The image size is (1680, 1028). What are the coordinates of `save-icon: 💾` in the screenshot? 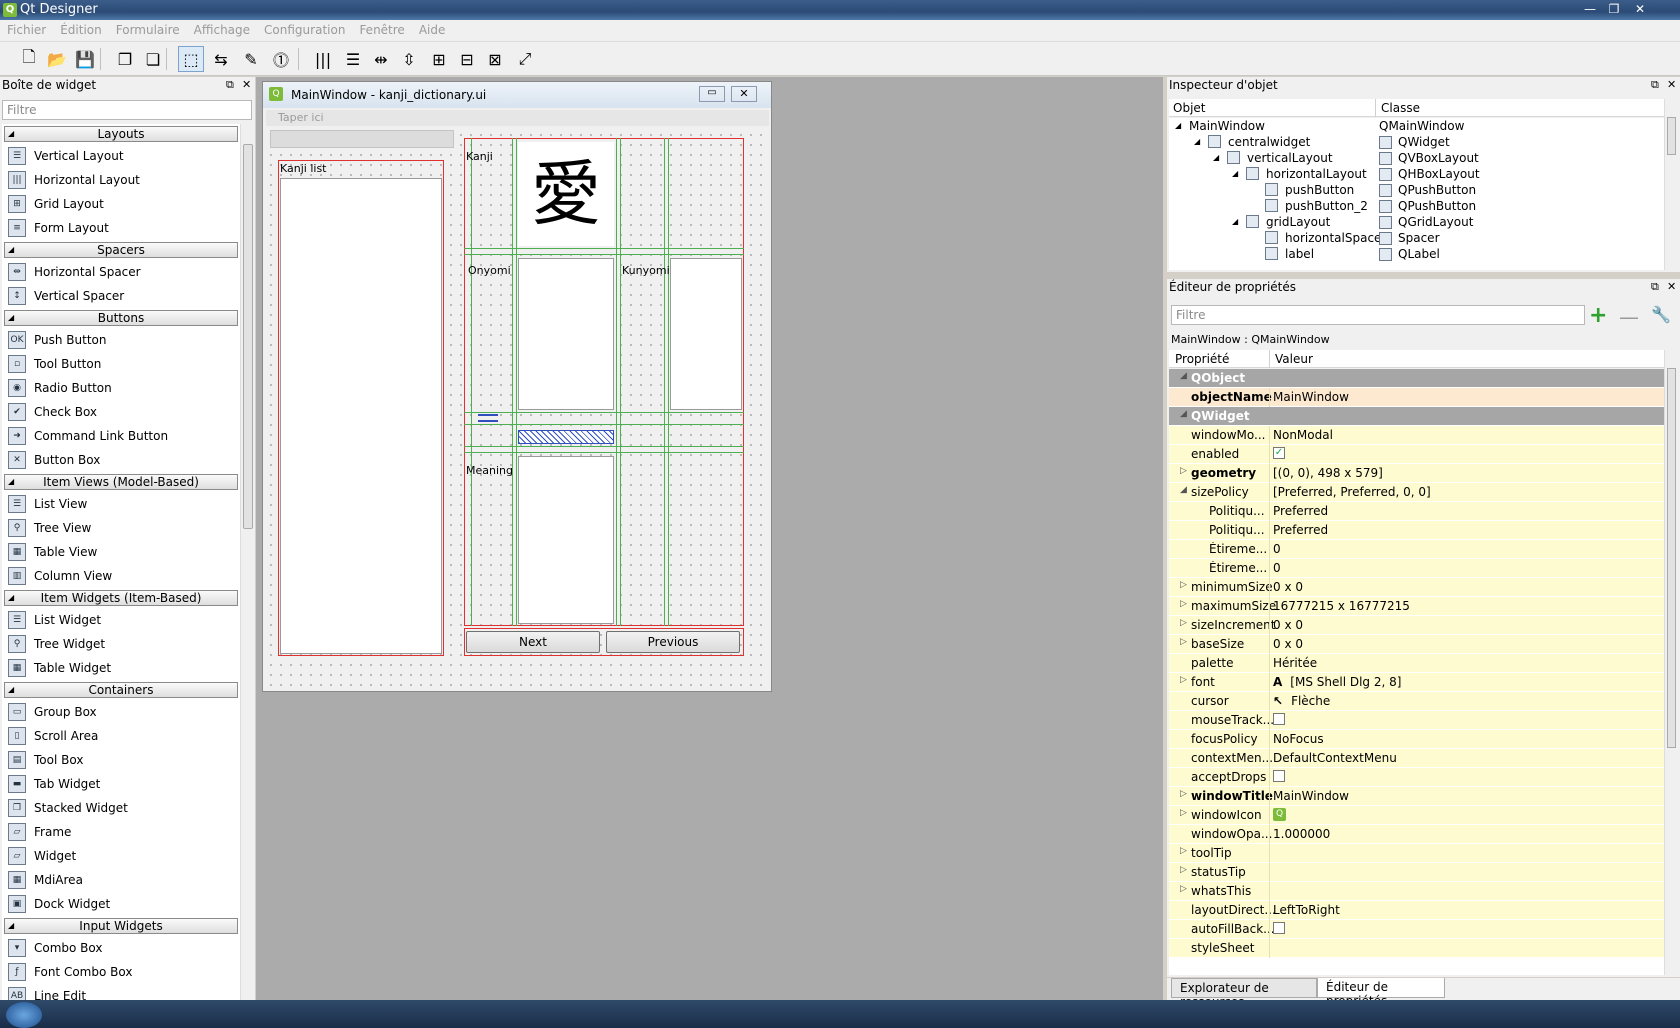 It's located at (85, 59).